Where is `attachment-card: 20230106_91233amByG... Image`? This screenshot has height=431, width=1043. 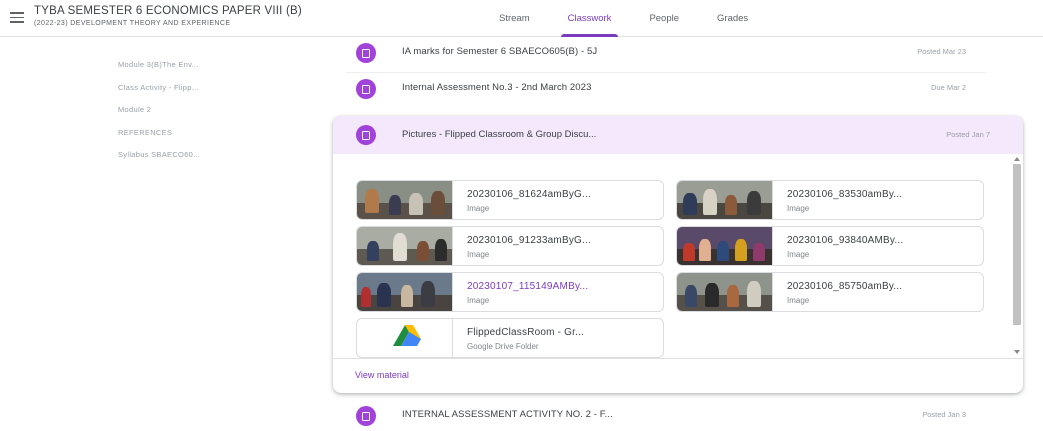
attachment-card: 20230106_91233amByG... Image is located at coordinates (510, 246).